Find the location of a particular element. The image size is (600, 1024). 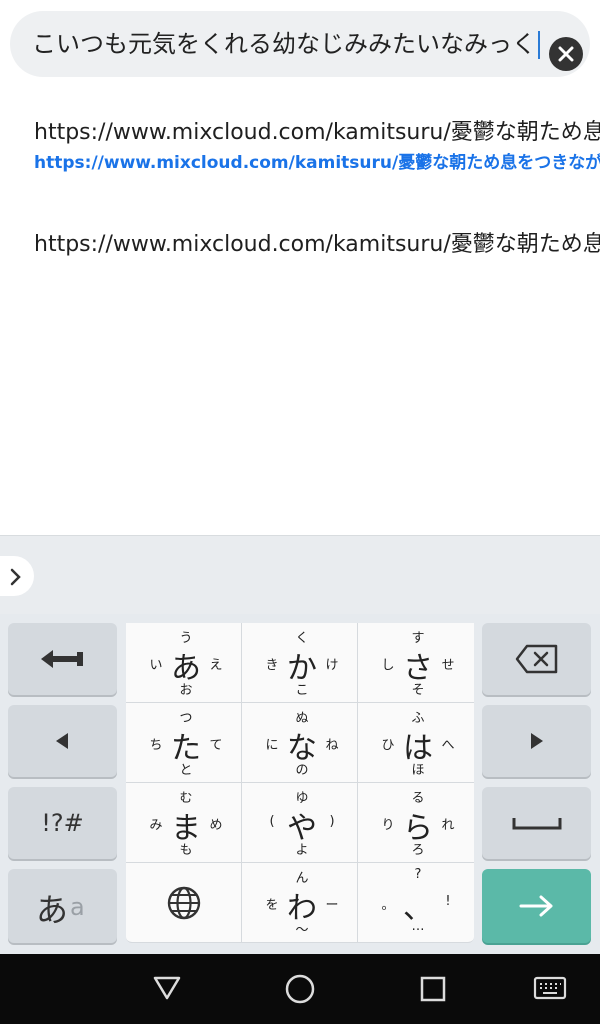

input-mode-key: あ a is located at coordinates (62, 906).